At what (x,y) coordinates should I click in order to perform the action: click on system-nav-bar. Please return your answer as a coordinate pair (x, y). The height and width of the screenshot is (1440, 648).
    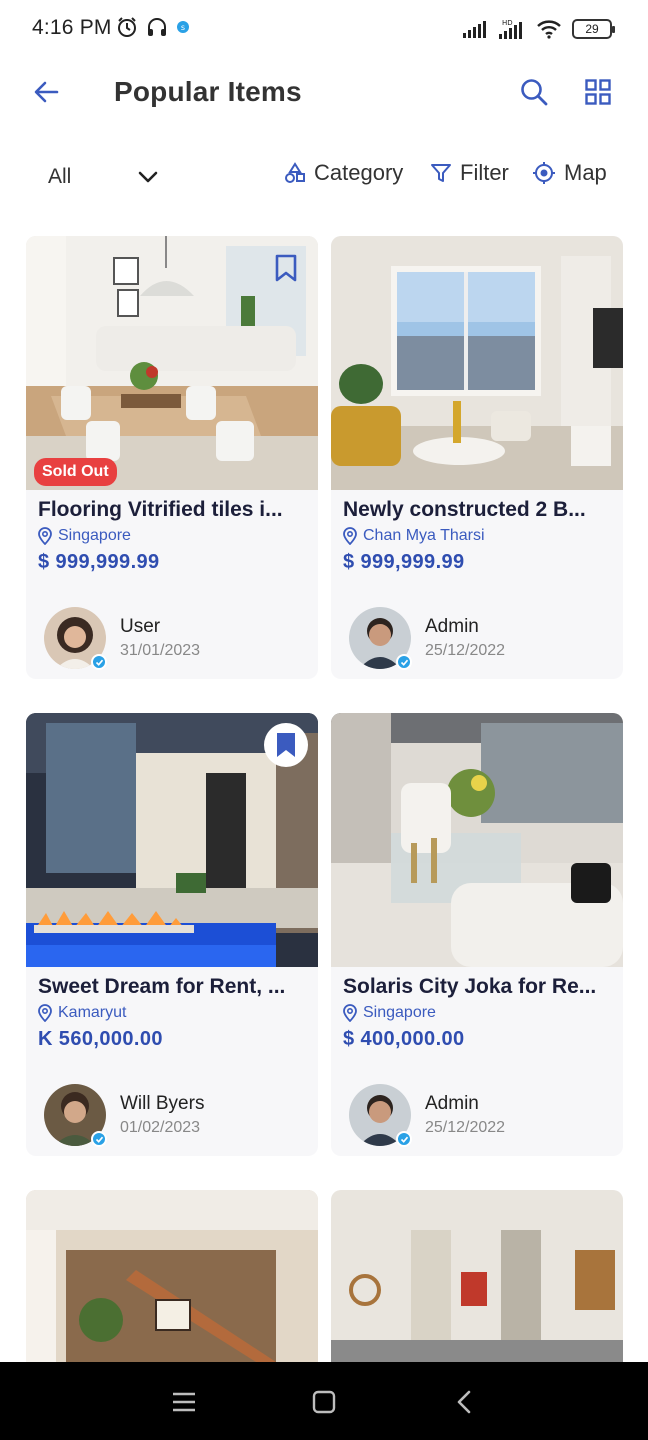
    Looking at the image, I should click on (324, 1401).